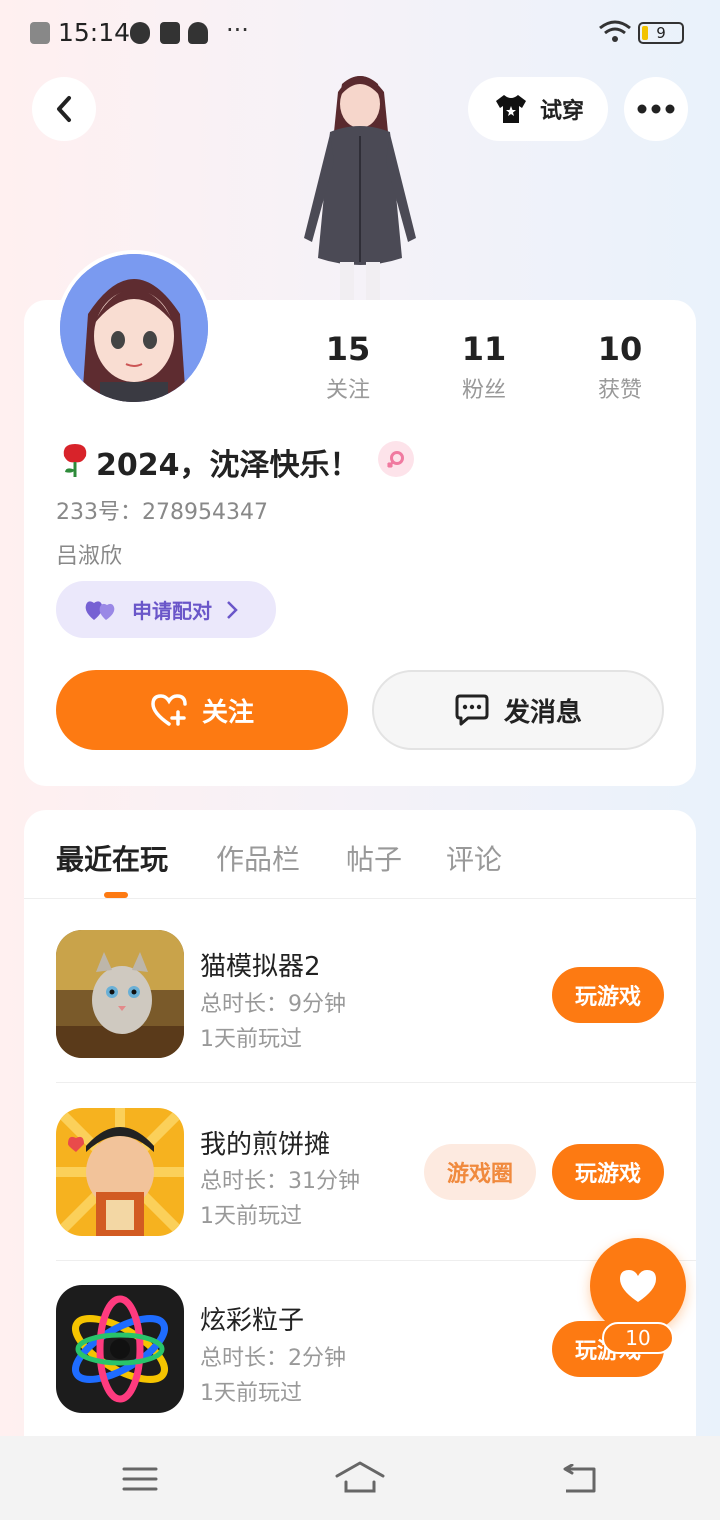 The height and width of the screenshot is (1520, 720). What do you see at coordinates (99, 512) in the screenshot?
I see `user-id-label: 233号：` at bounding box center [99, 512].